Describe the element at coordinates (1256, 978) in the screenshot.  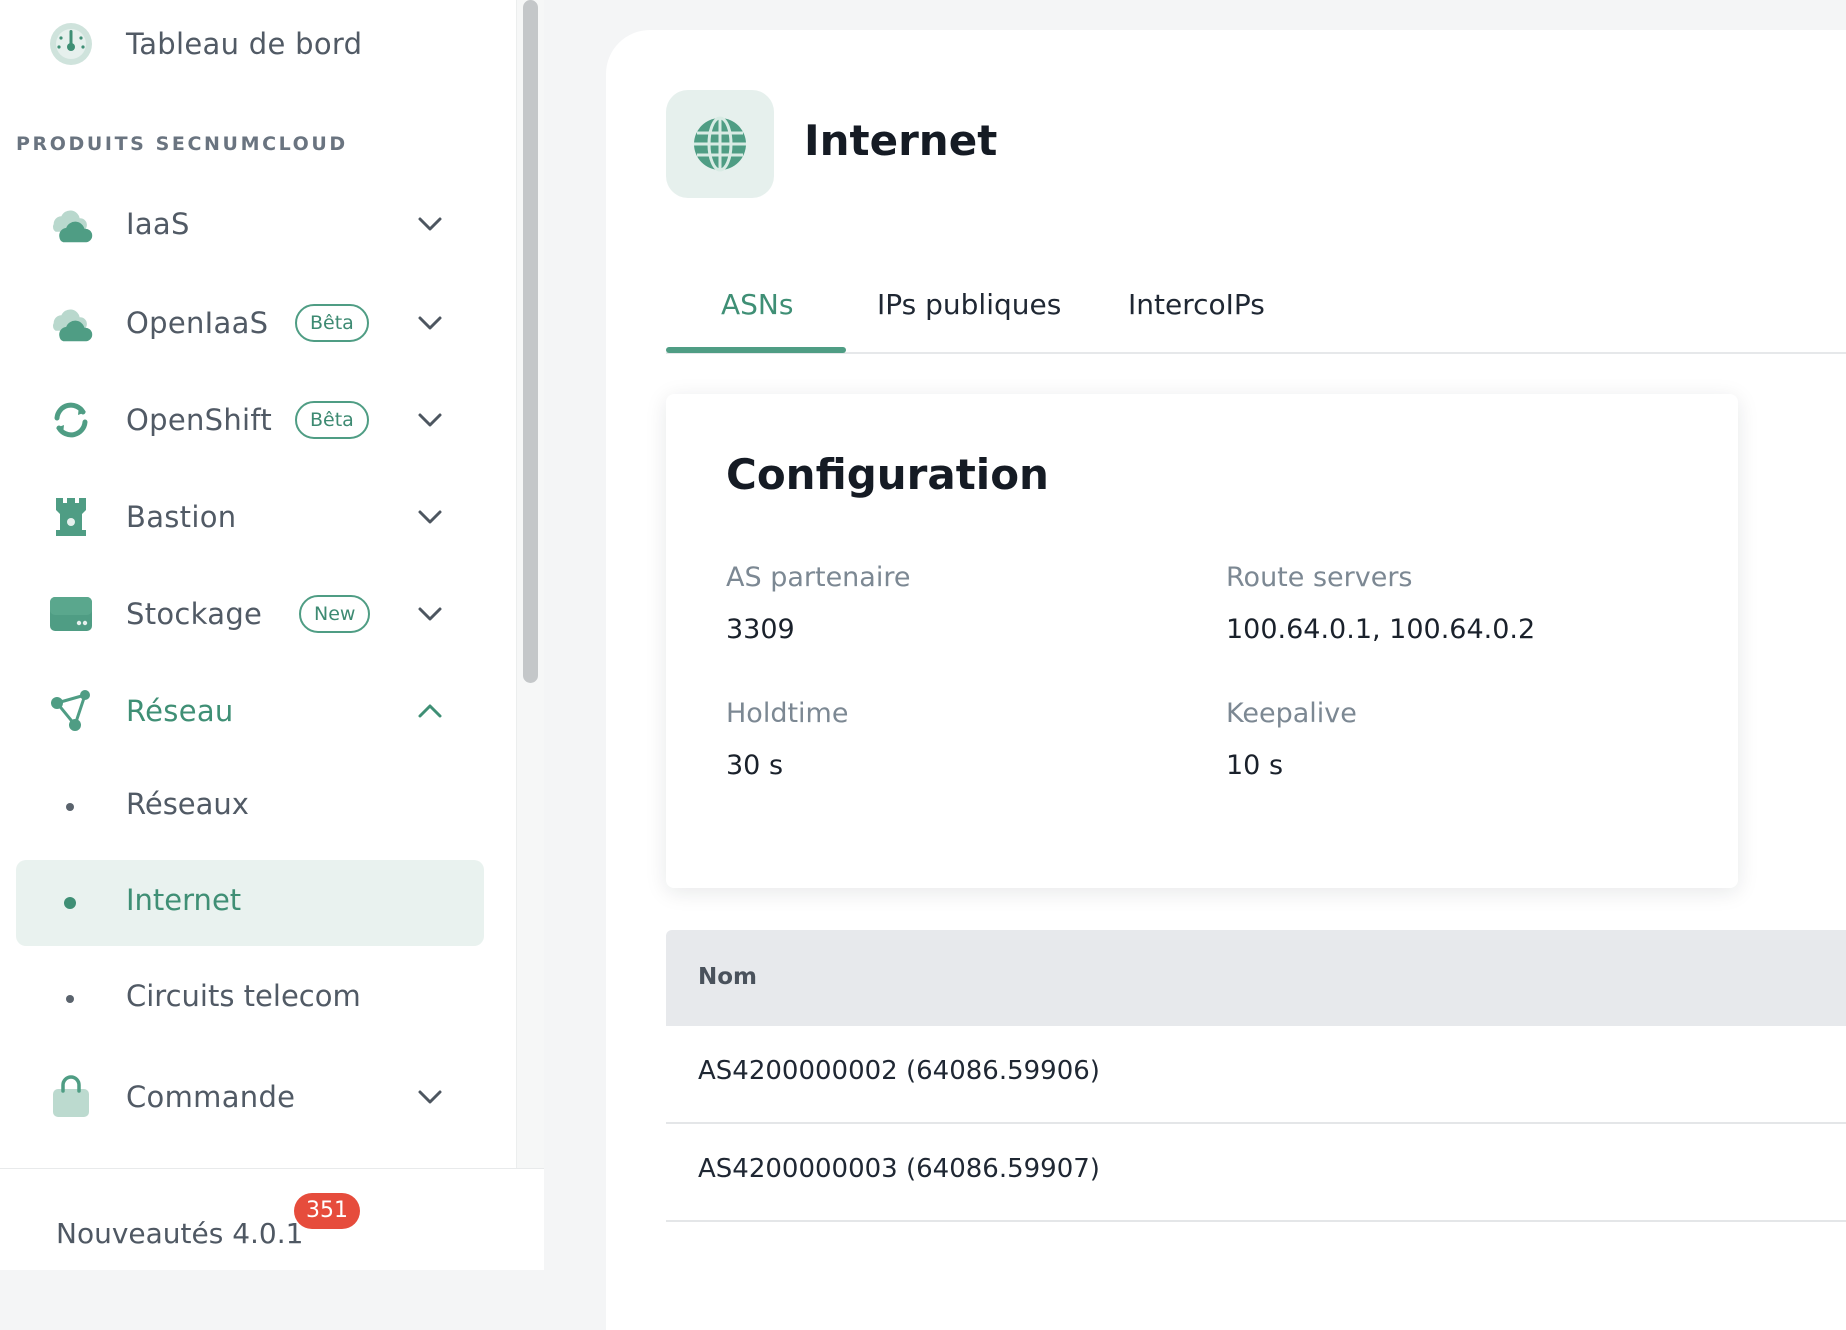
I see `table-header: Nom` at that location.